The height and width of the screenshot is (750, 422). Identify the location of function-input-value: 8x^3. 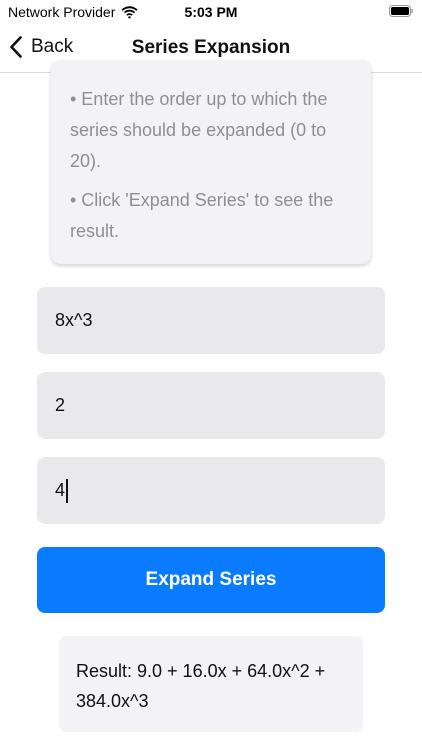
(74, 320).